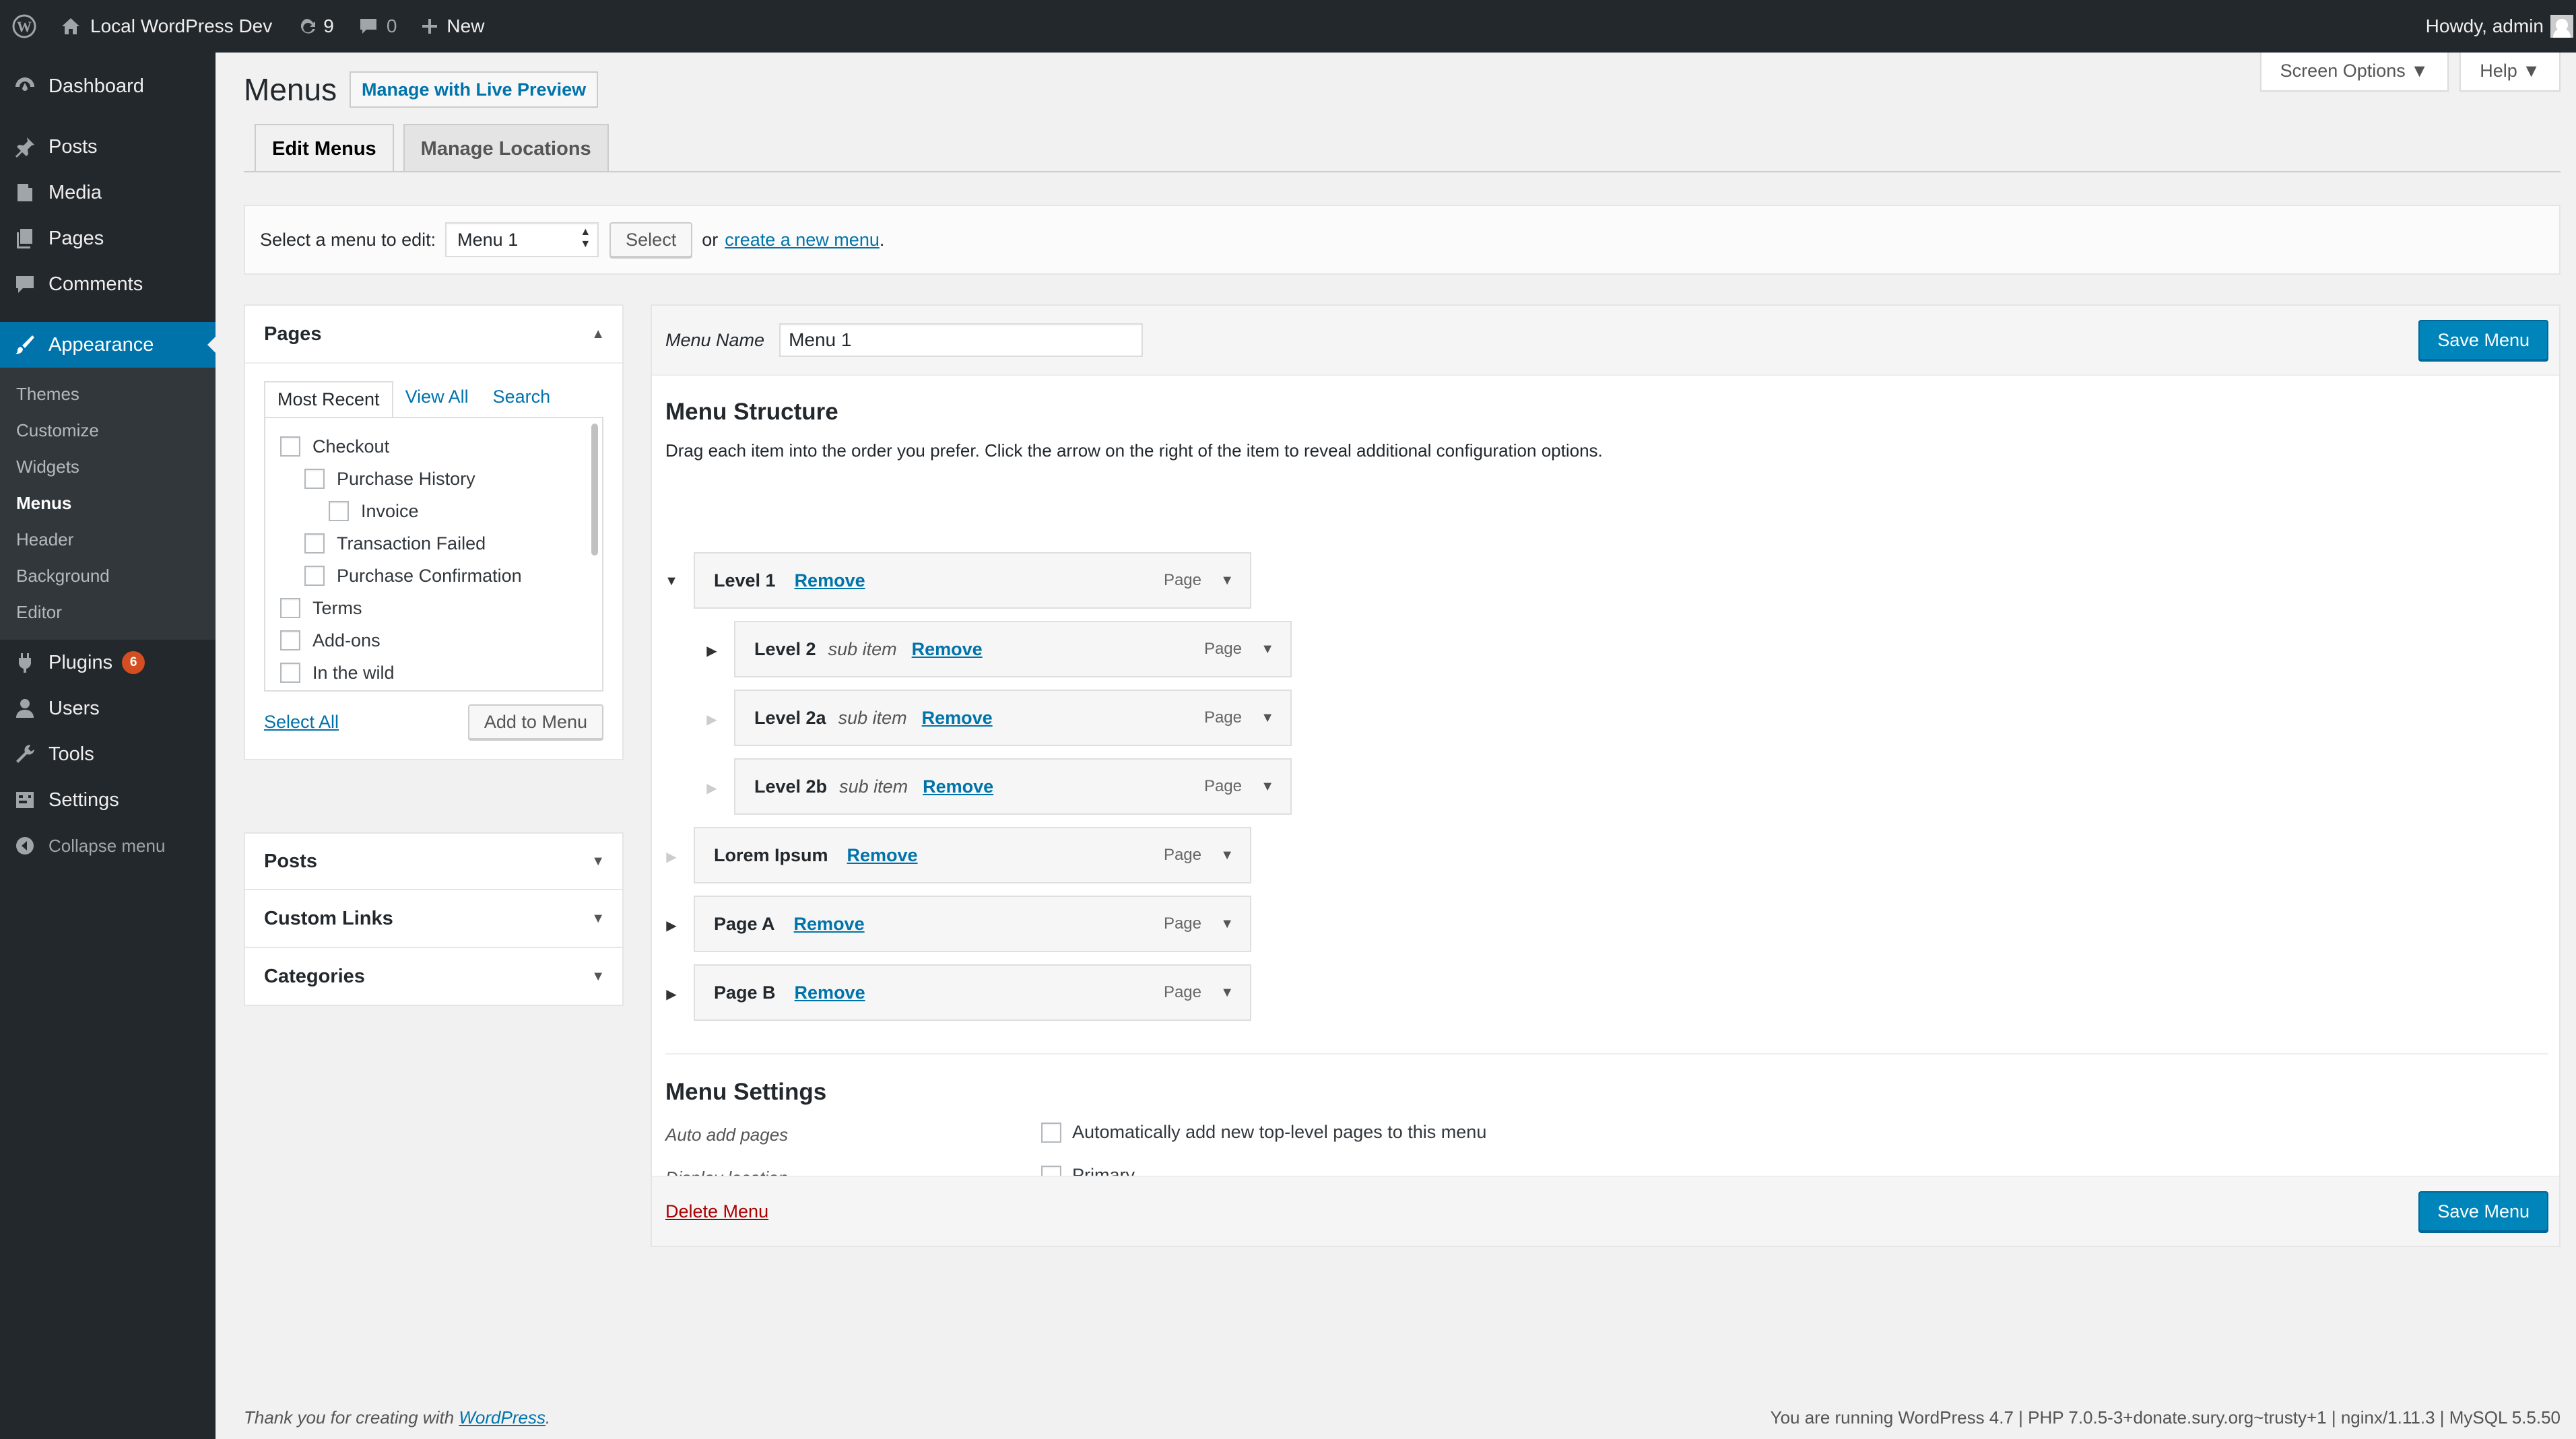 This screenshot has width=2576, height=1439. What do you see at coordinates (972, 924) in the screenshot?
I see `menu-item-page-a: Page A Remove Page ▼` at bounding box center [972, 924].